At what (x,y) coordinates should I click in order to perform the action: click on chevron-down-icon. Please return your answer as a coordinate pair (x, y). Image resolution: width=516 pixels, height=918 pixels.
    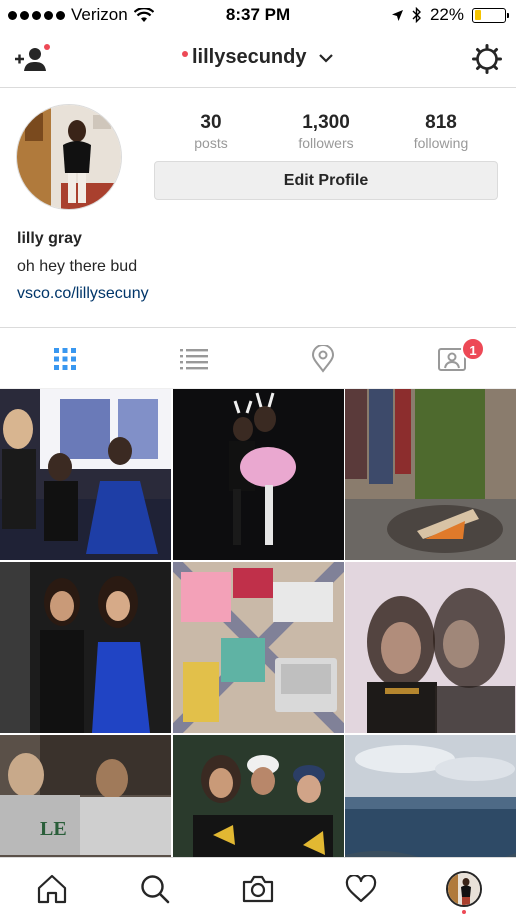
    Looking at the image, I should click on (326, 58).